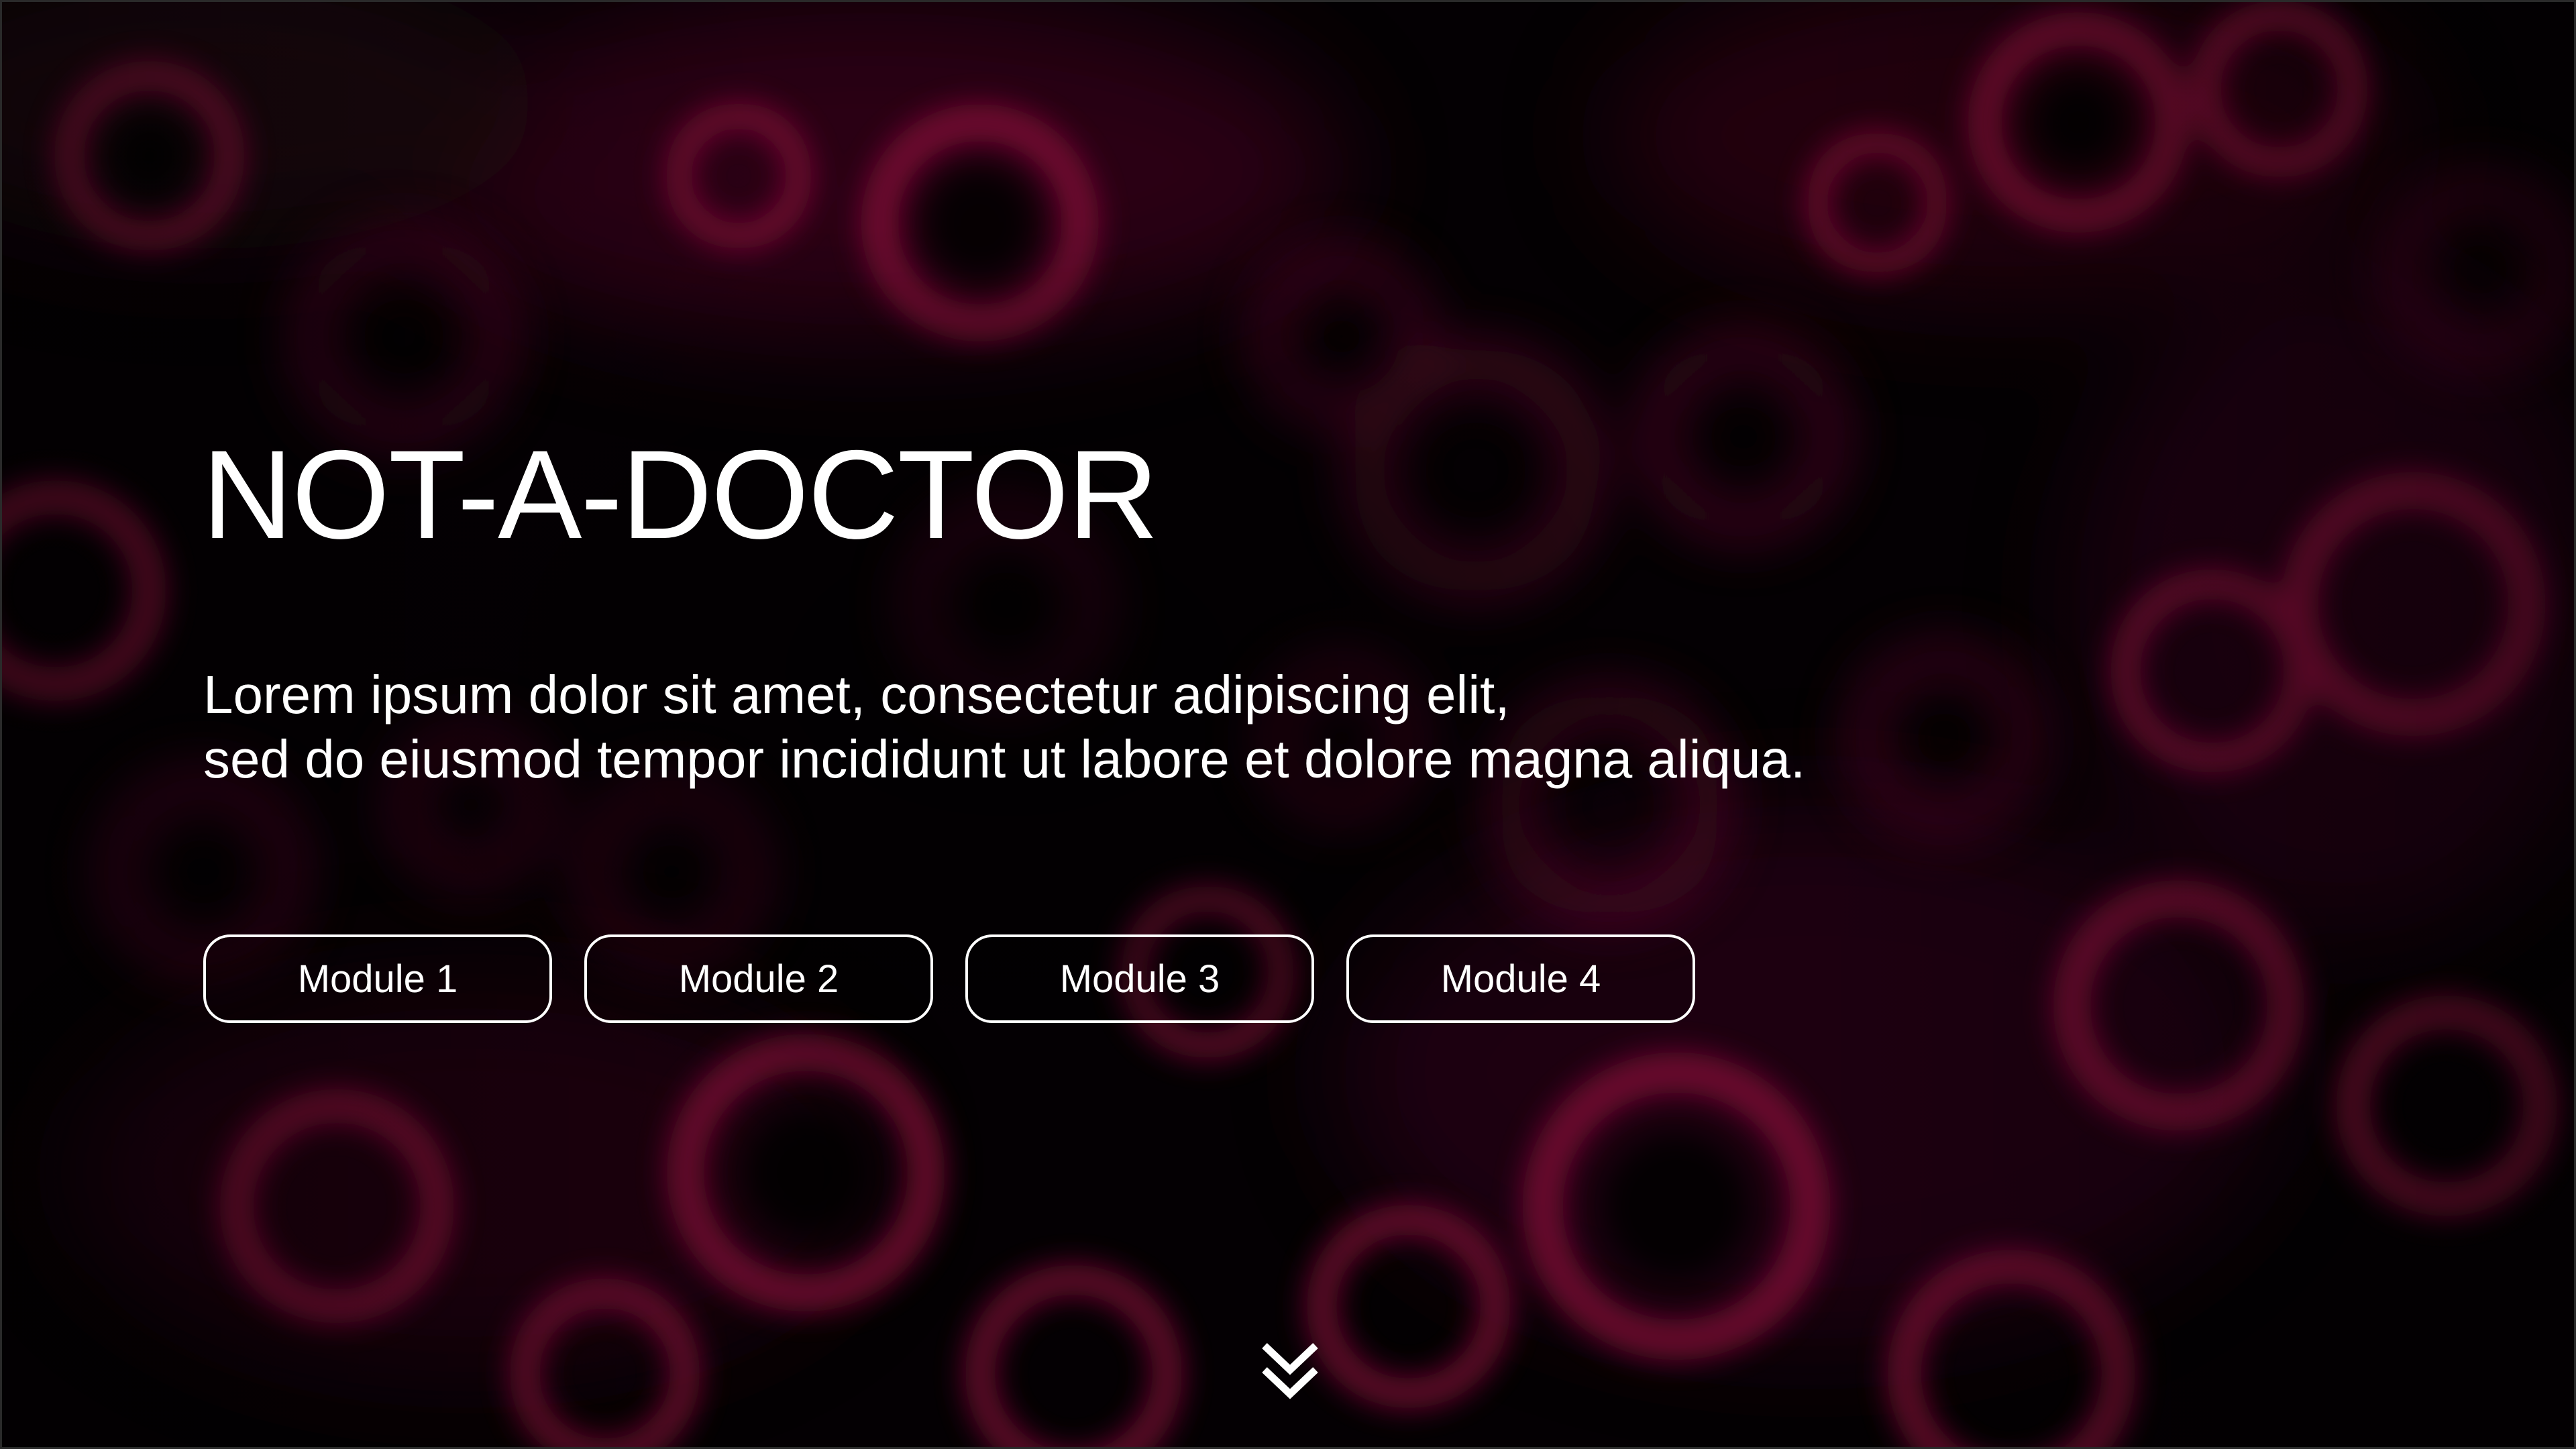  What do you see at coordinates (1290, 1370) in the screenshot?
I see `double-chevron-down-icon` at bounding box center [1290, 1370].